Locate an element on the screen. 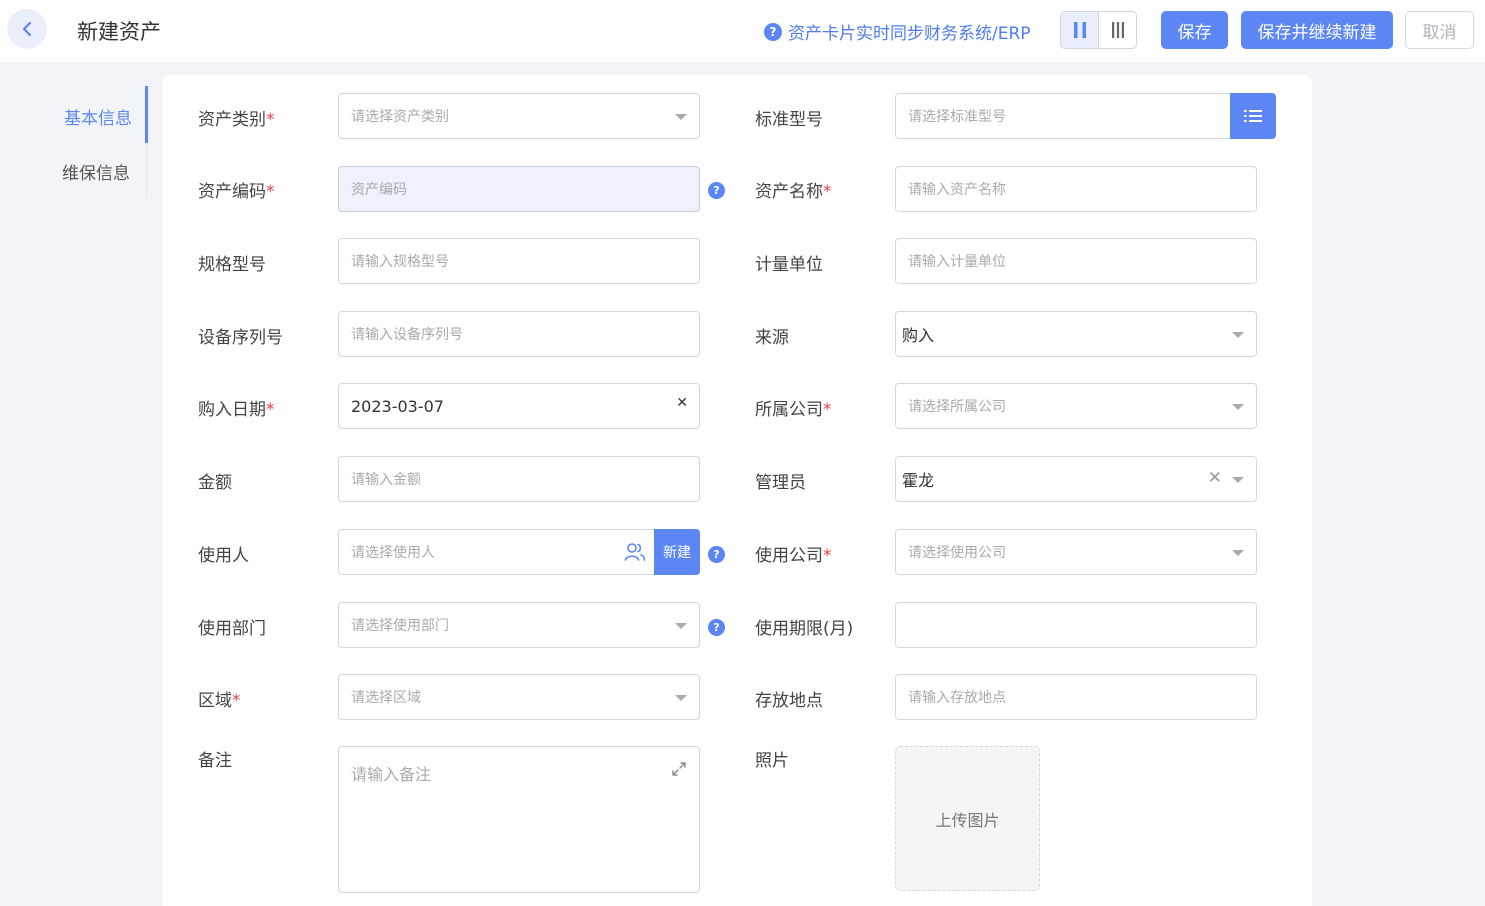  asset-code-input: 资产编码 is located at coordinates (519, 189).